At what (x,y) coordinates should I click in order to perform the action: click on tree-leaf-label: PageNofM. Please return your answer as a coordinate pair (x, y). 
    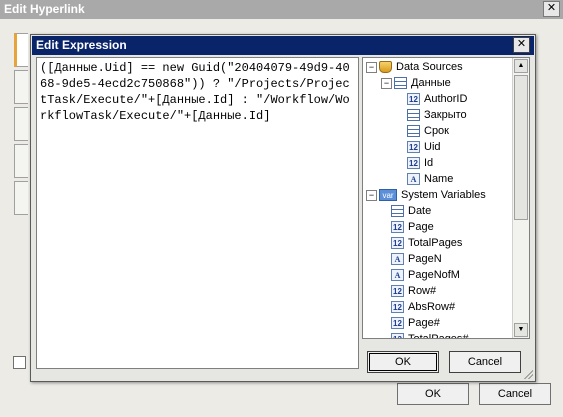
    Looking at the image, I should click on (434, 275).